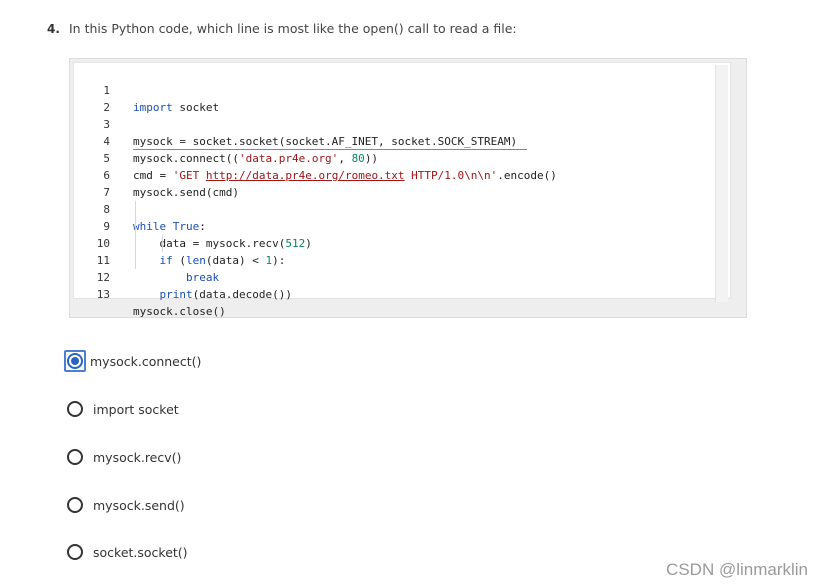 The width and height of the screenshot is (822, 586). Describe the element at coordinates (330, 149) in the screenshot. I see `spellcheck-underline` at that location.